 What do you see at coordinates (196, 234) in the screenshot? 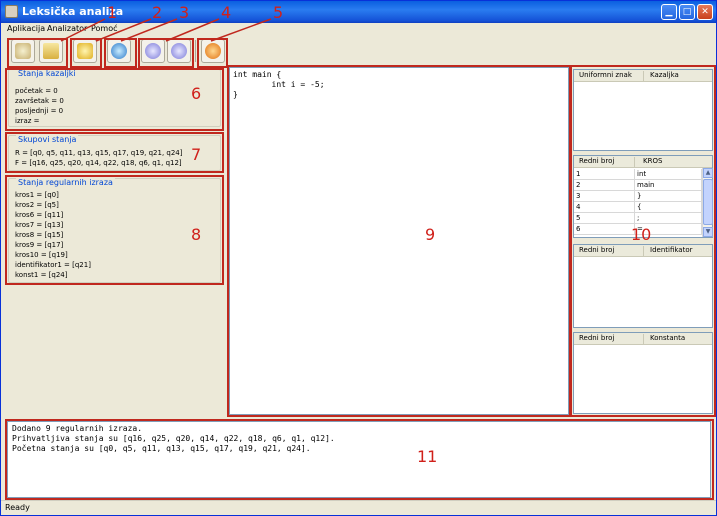
I see `callout-number: 8` at bounding box center [196, 234].